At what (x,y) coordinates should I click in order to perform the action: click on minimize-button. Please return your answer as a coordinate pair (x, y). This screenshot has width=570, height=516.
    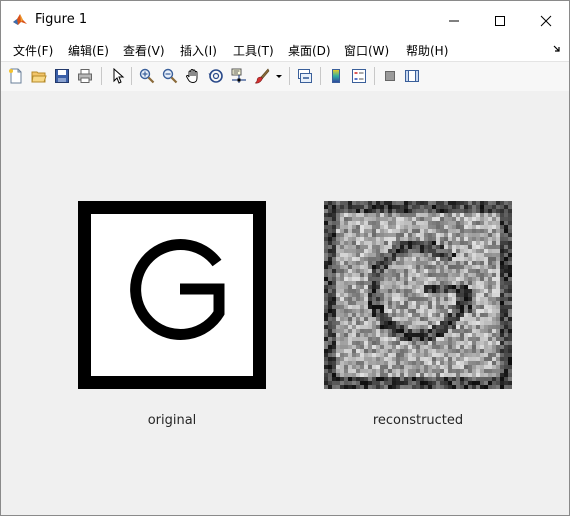
    Looking at the image, I should click on (454, 20).